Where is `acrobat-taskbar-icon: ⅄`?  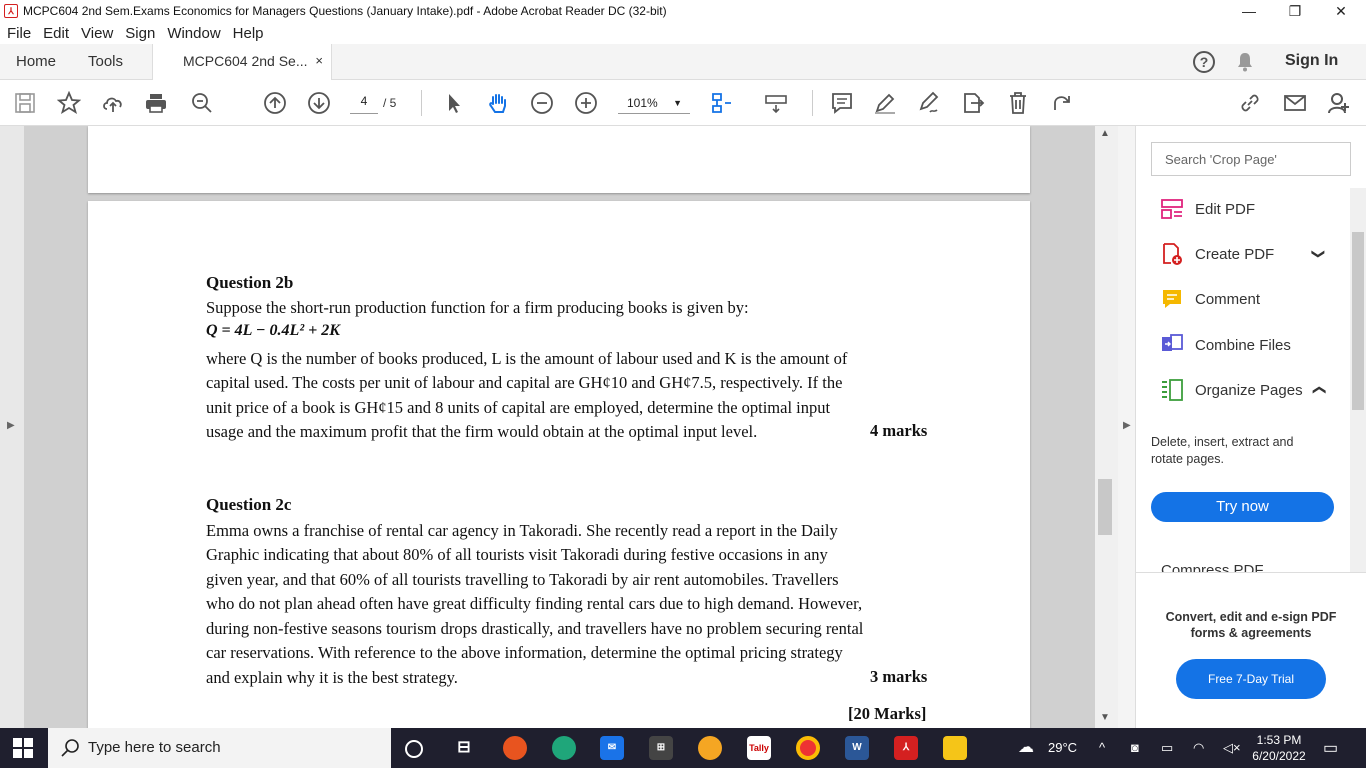 acrobat-taskbar-icon: ⅄ is located at coordinates (906, 748).